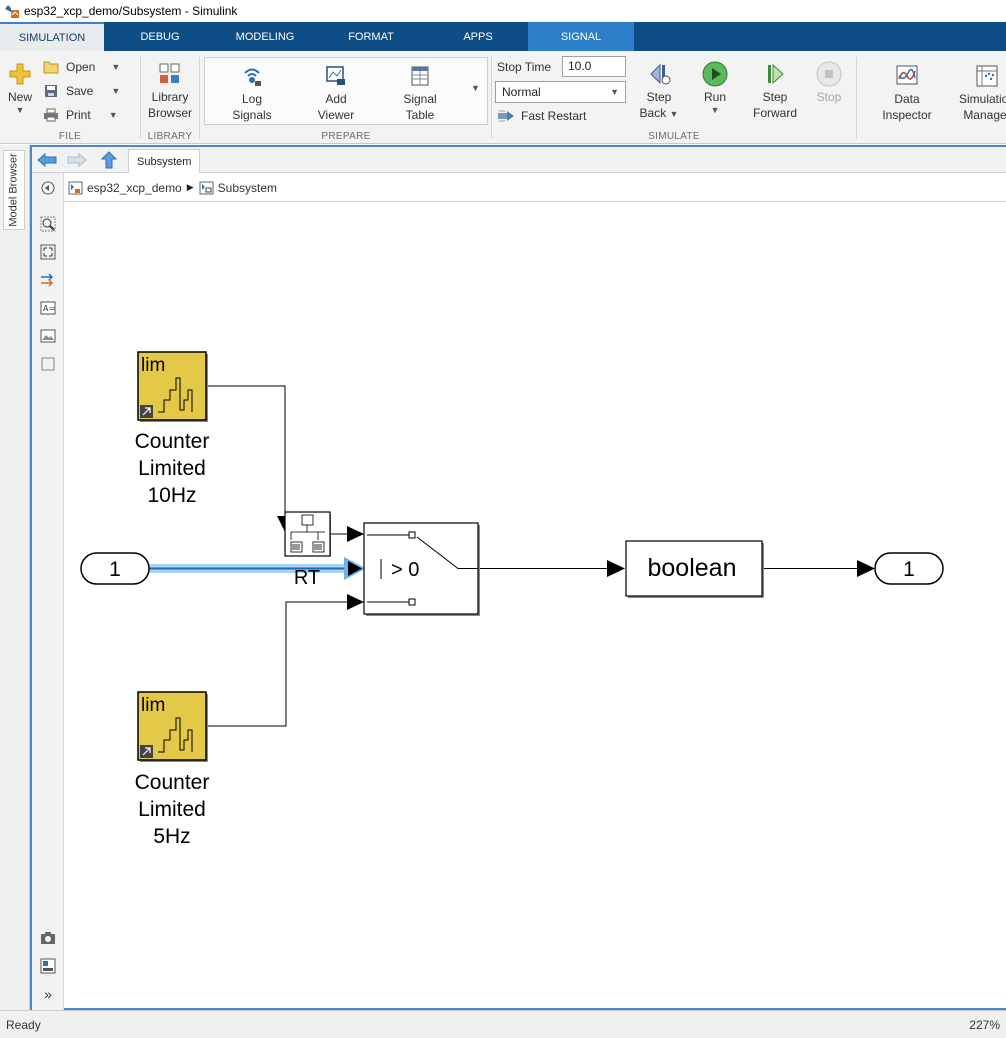 The width and height of the screenshot is (1006, 1038). Describe the element at coordinates (252, 93) in the screenshot. I see `log-signals-button: Log Signals` at that location.